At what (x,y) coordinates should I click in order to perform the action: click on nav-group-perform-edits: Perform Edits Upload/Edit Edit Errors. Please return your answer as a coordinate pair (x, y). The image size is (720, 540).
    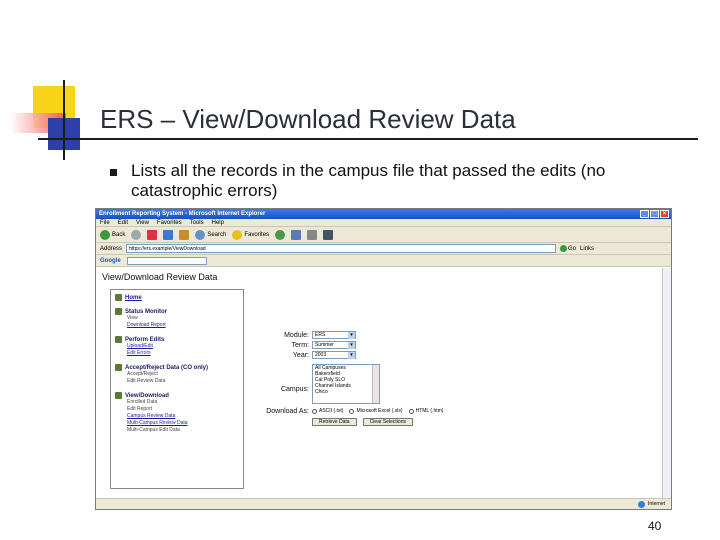
    Looking at the image, I should click on (177, 346).